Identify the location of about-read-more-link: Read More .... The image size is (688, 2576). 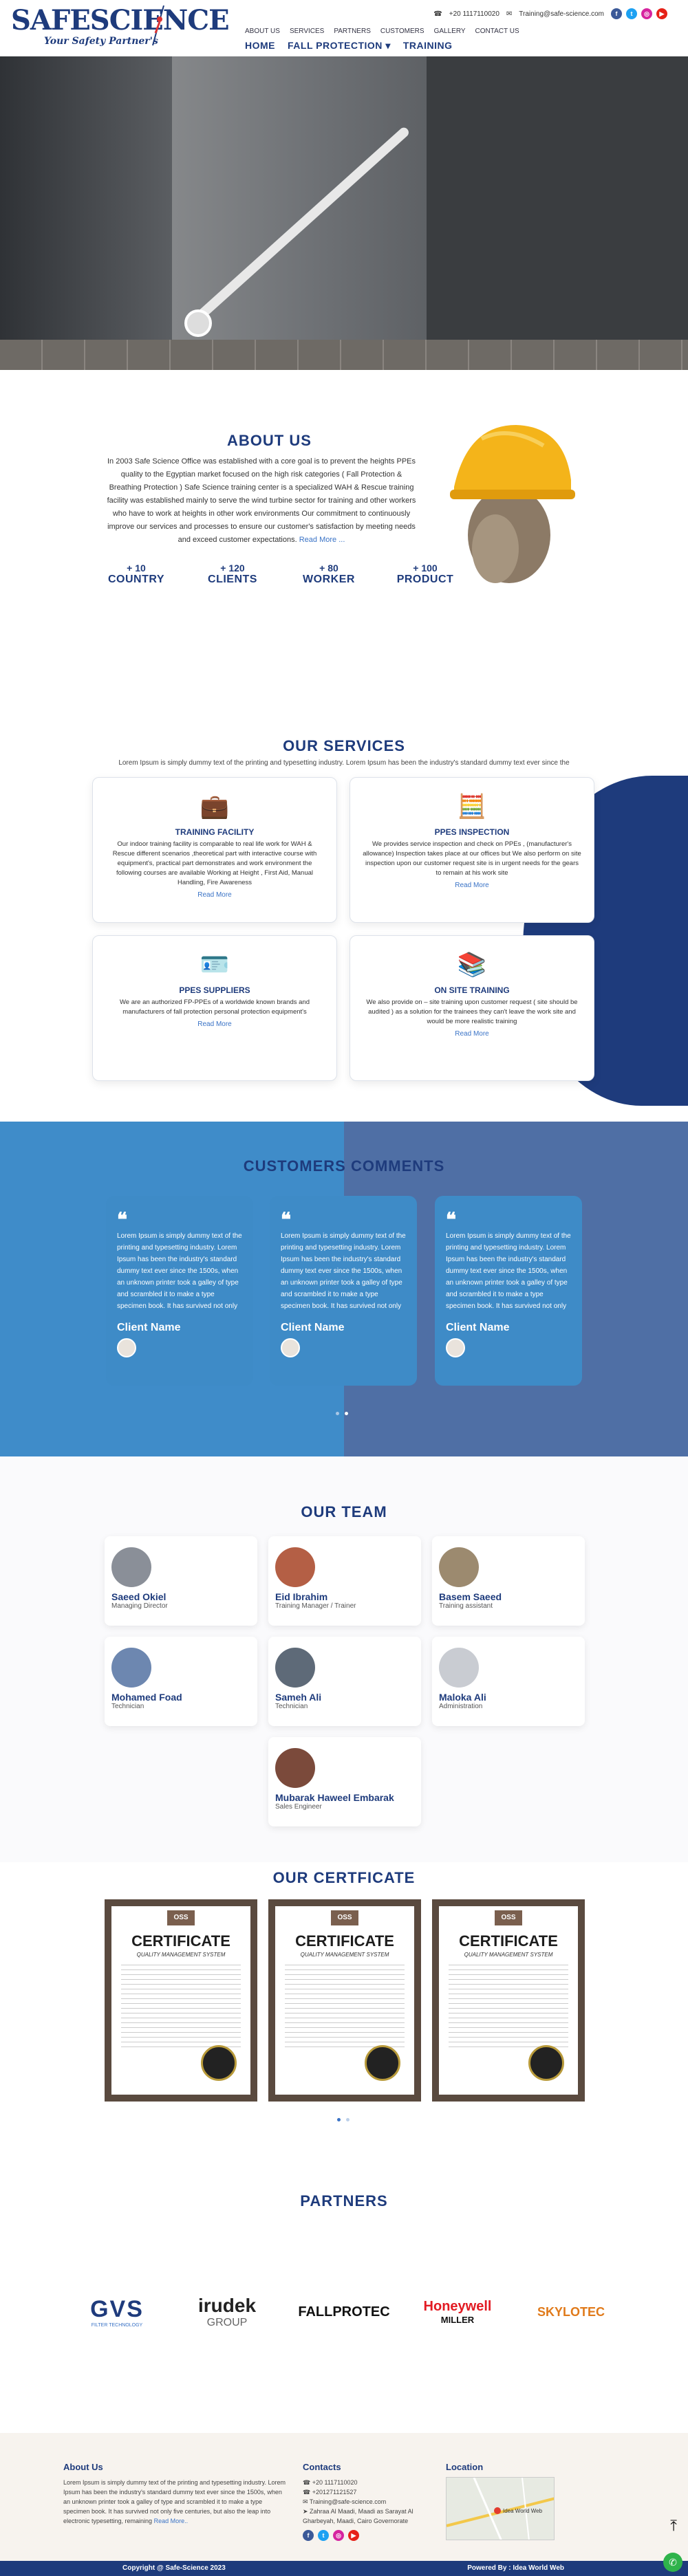
(322, 540).